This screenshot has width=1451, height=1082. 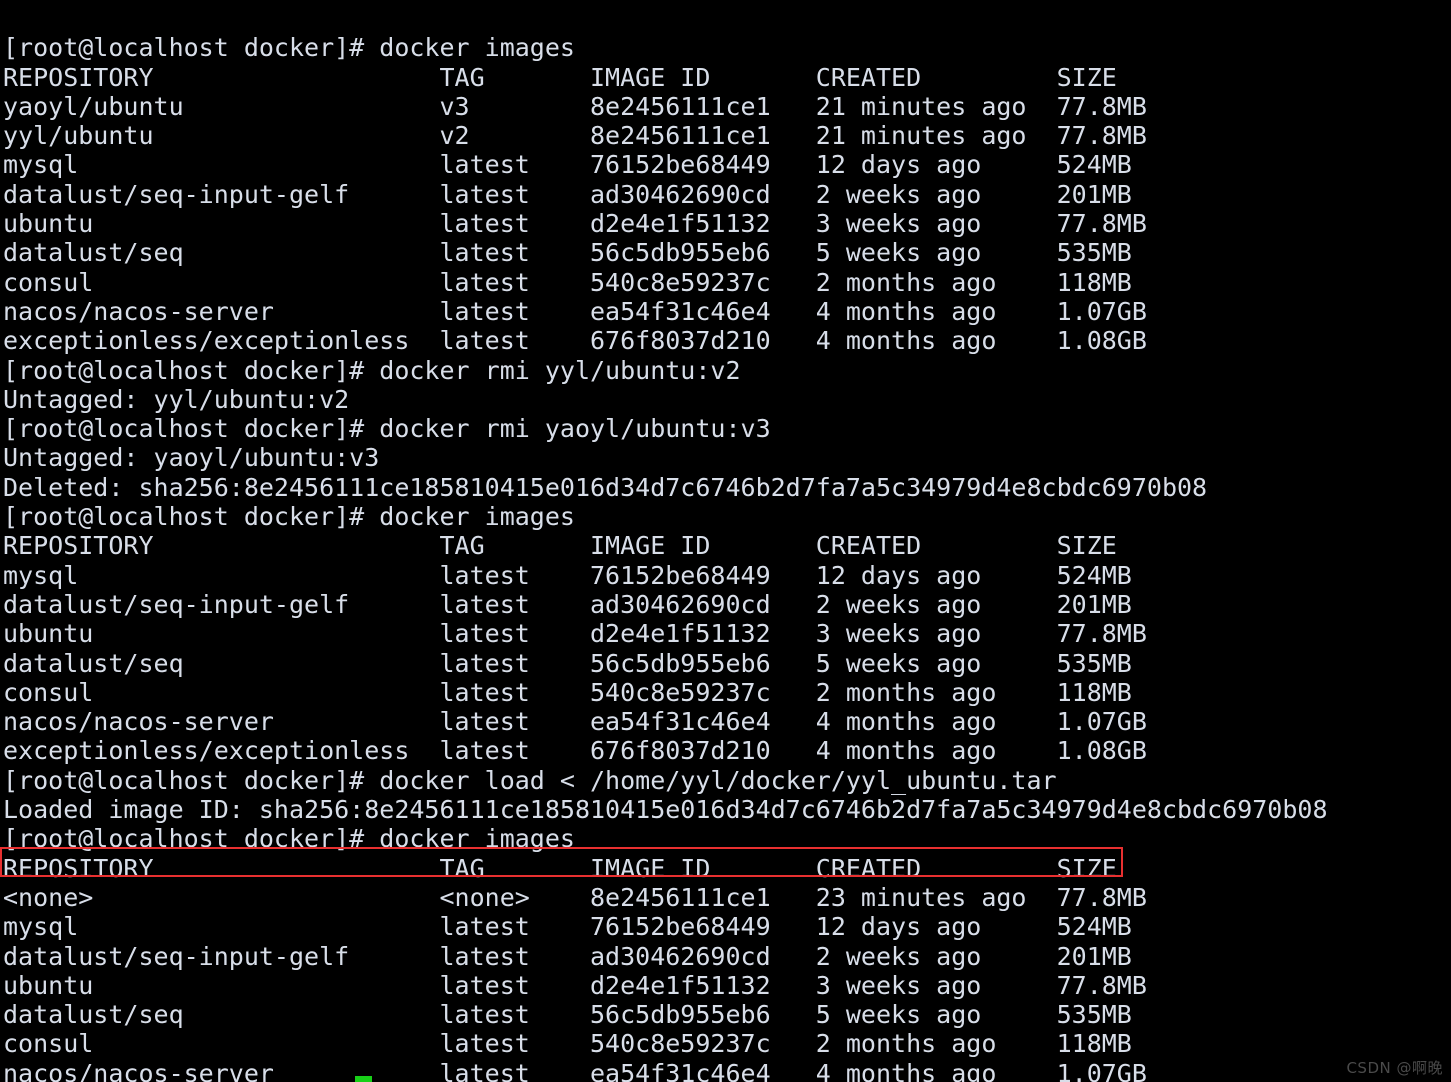 I want to click on terminal-cursor, so click(x=363, y=1079).